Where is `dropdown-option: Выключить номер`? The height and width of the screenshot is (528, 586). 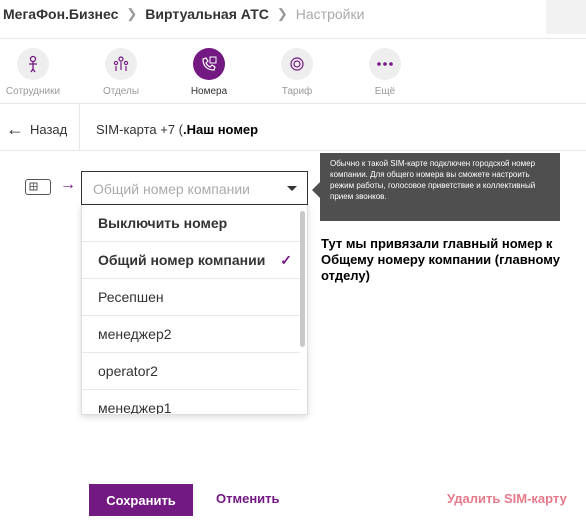
dropdown-option: Выключить номер is located at coordinates (191, 223).